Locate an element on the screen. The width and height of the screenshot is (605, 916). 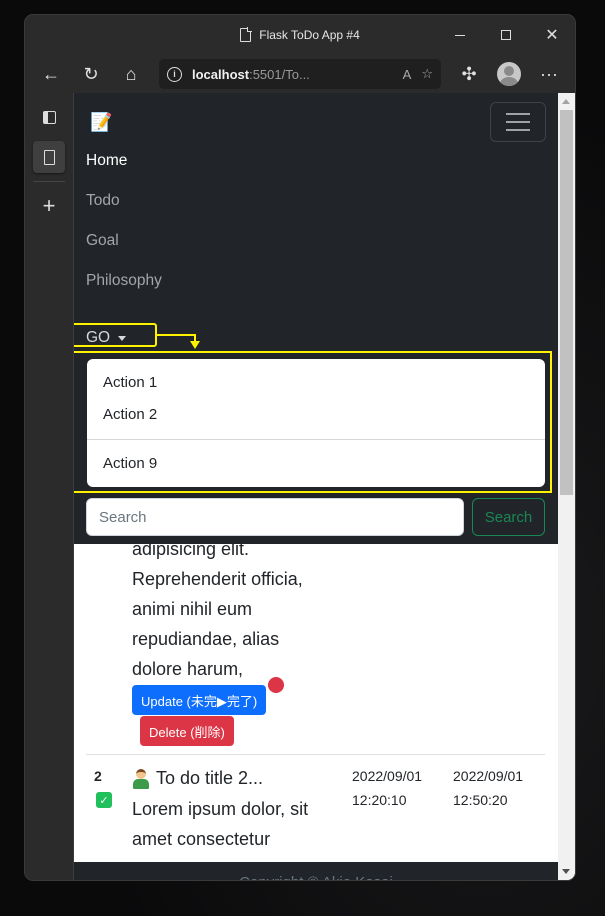
close-button: ✕ is located at coordinates (552, 35).